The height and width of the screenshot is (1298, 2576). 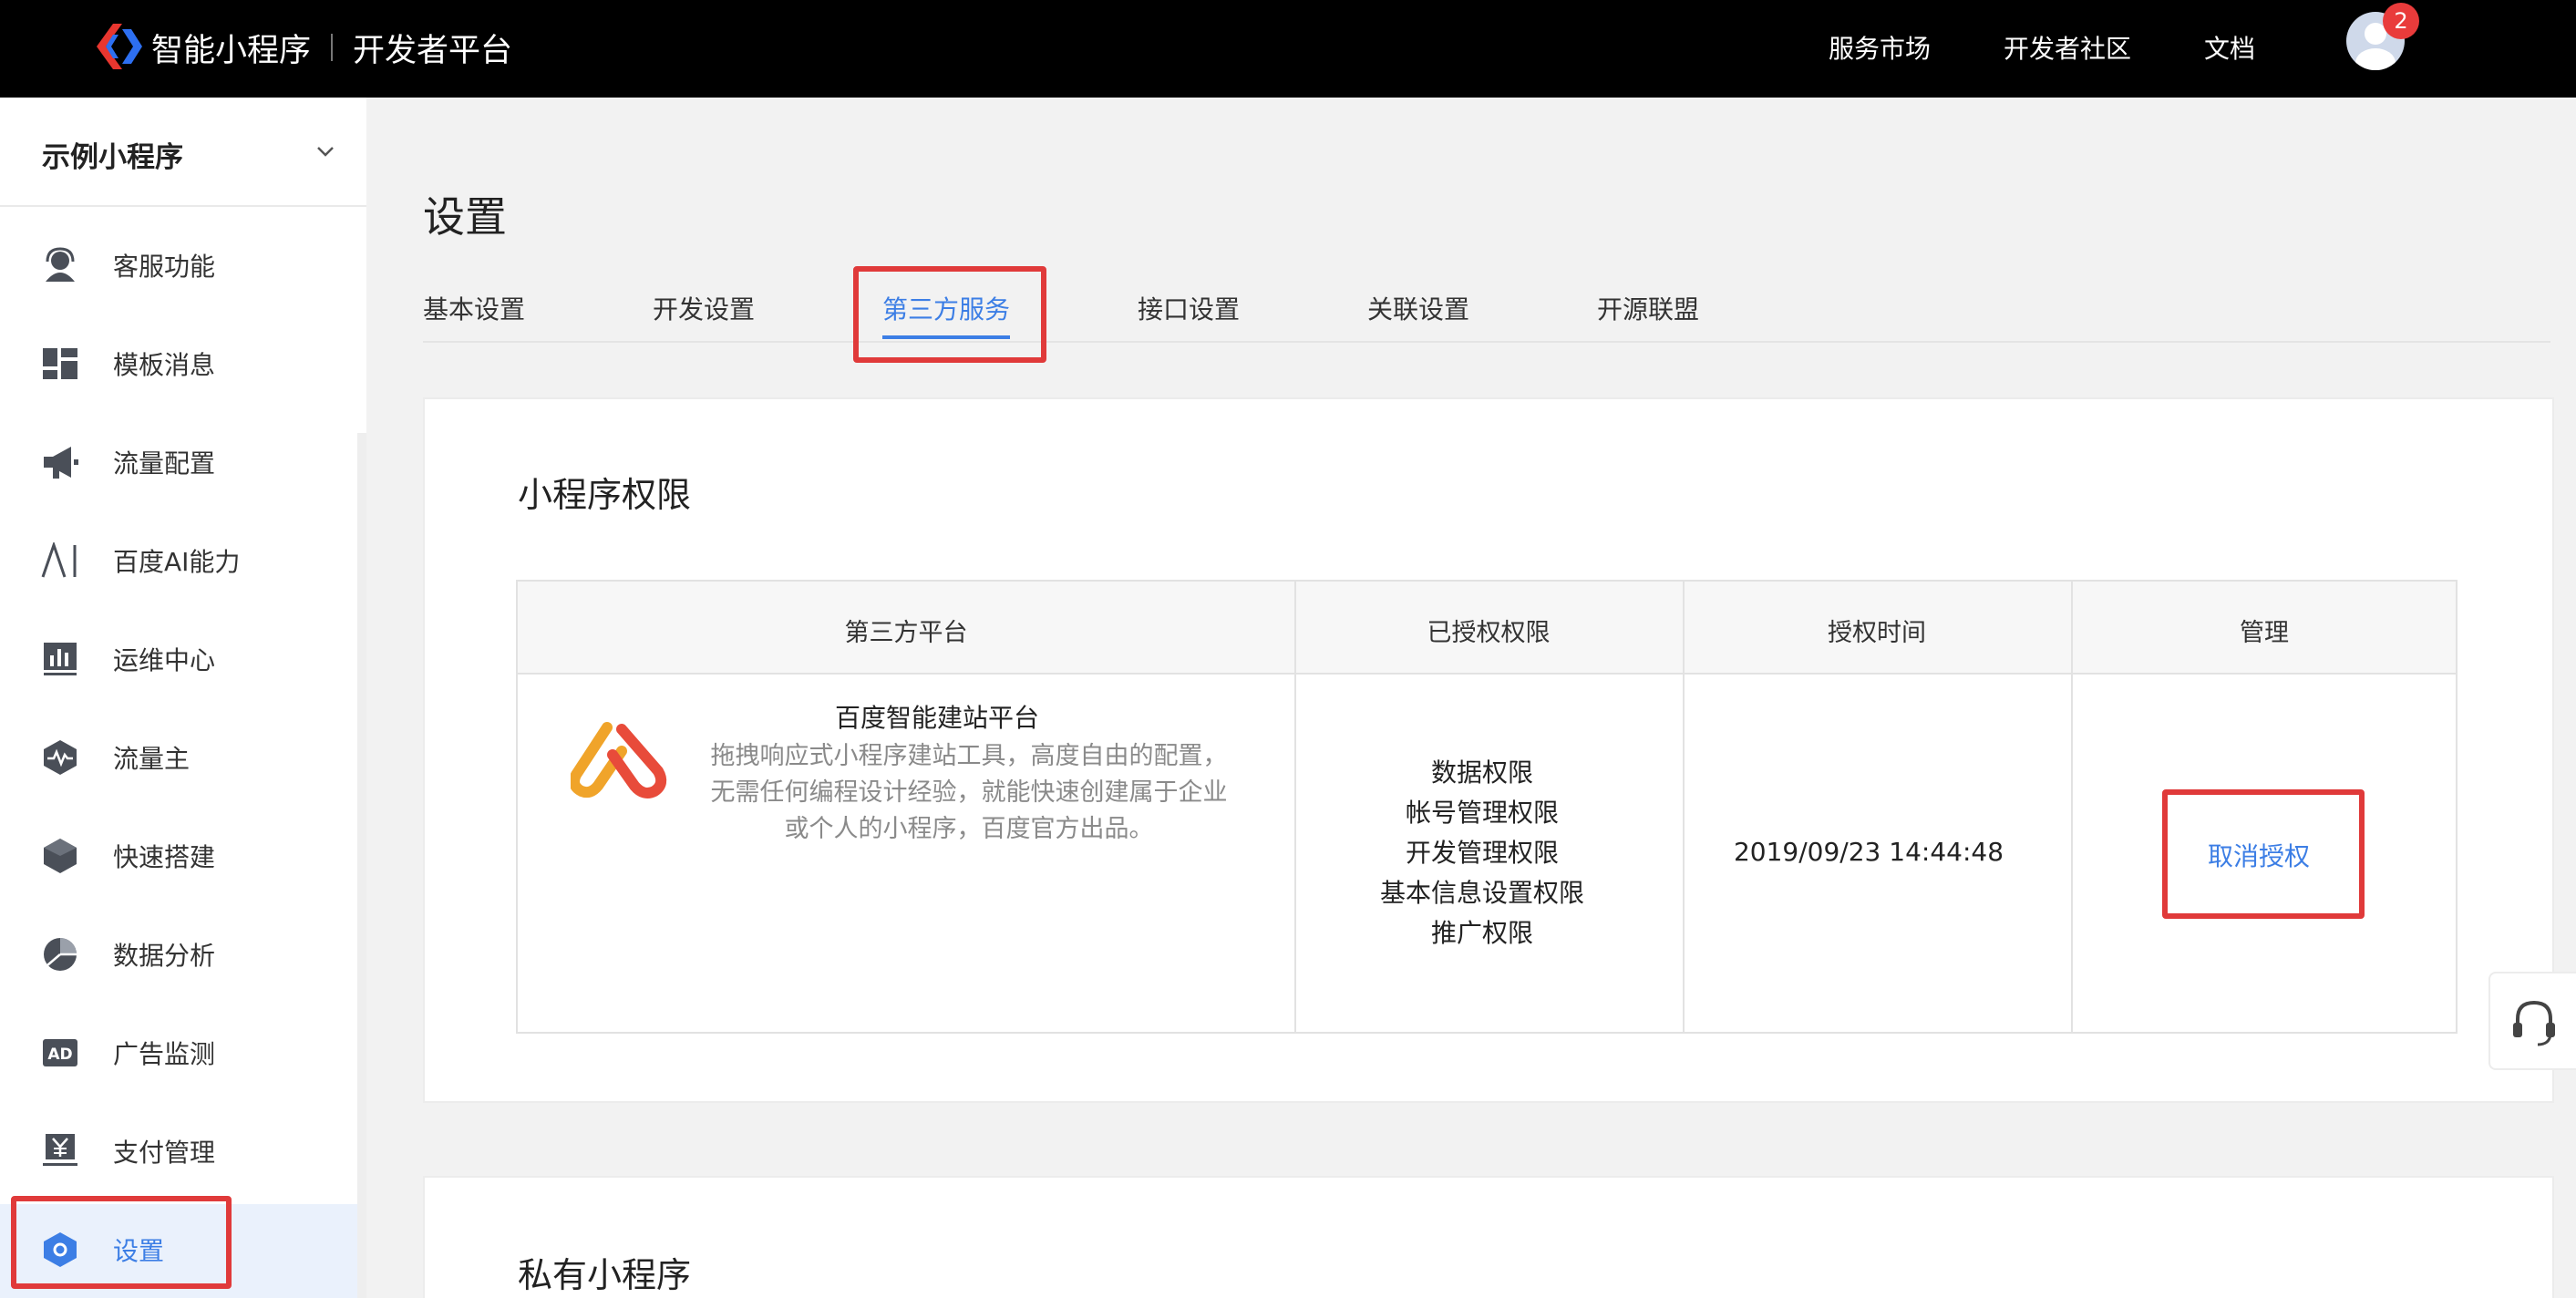 I want to click on tab-api-settings: 接口设置, so click(x=1189, y=308).